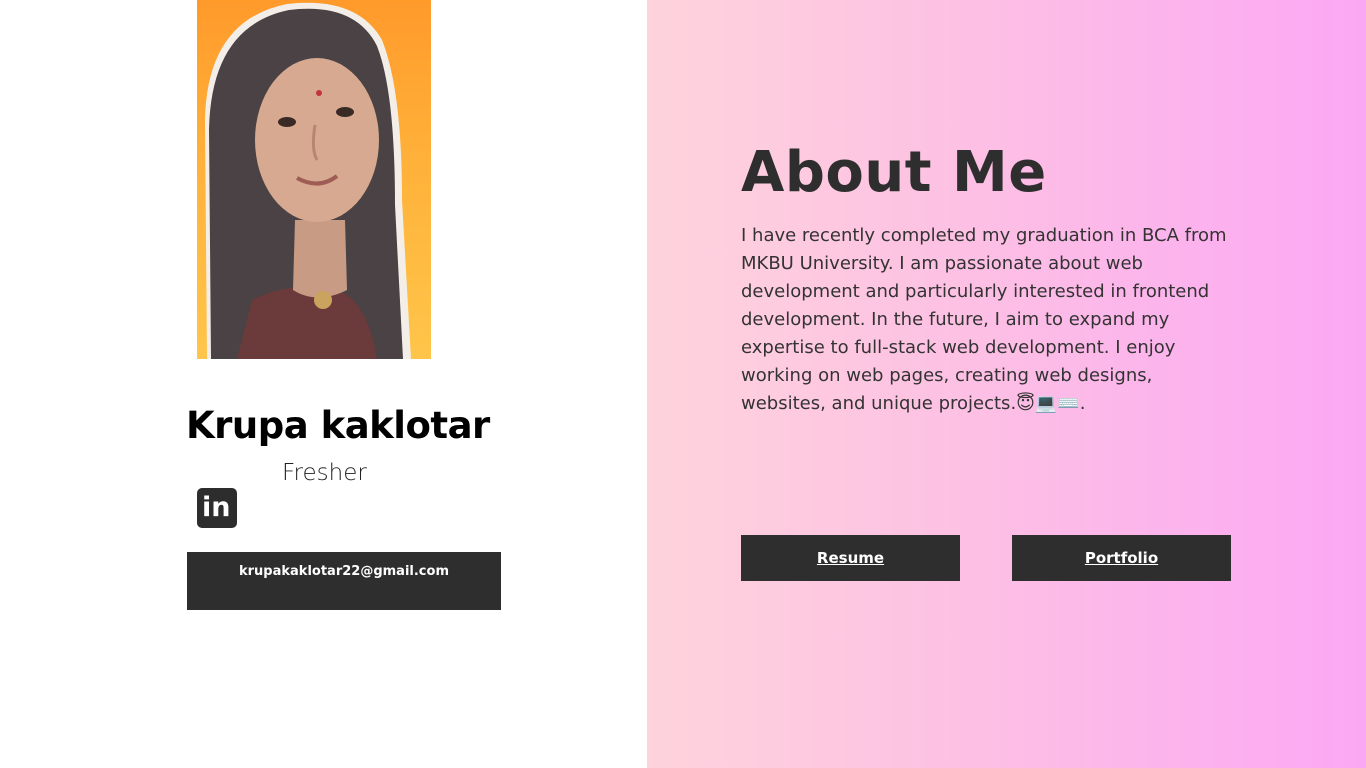 The width and height of the screenshot is (1366, 768). I want to click on portfolio-button: Portfolio, so click(1121, 558).